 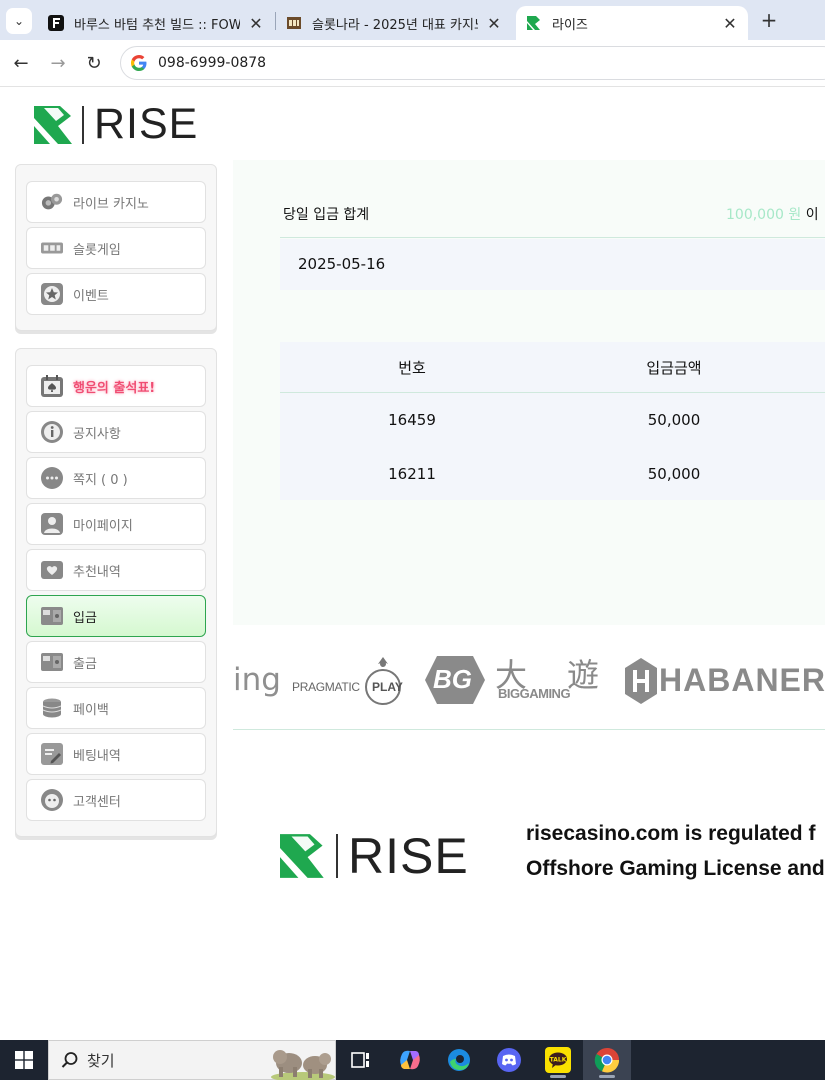 I want to click on new-tab-button: +, so click(x=769, y=20).